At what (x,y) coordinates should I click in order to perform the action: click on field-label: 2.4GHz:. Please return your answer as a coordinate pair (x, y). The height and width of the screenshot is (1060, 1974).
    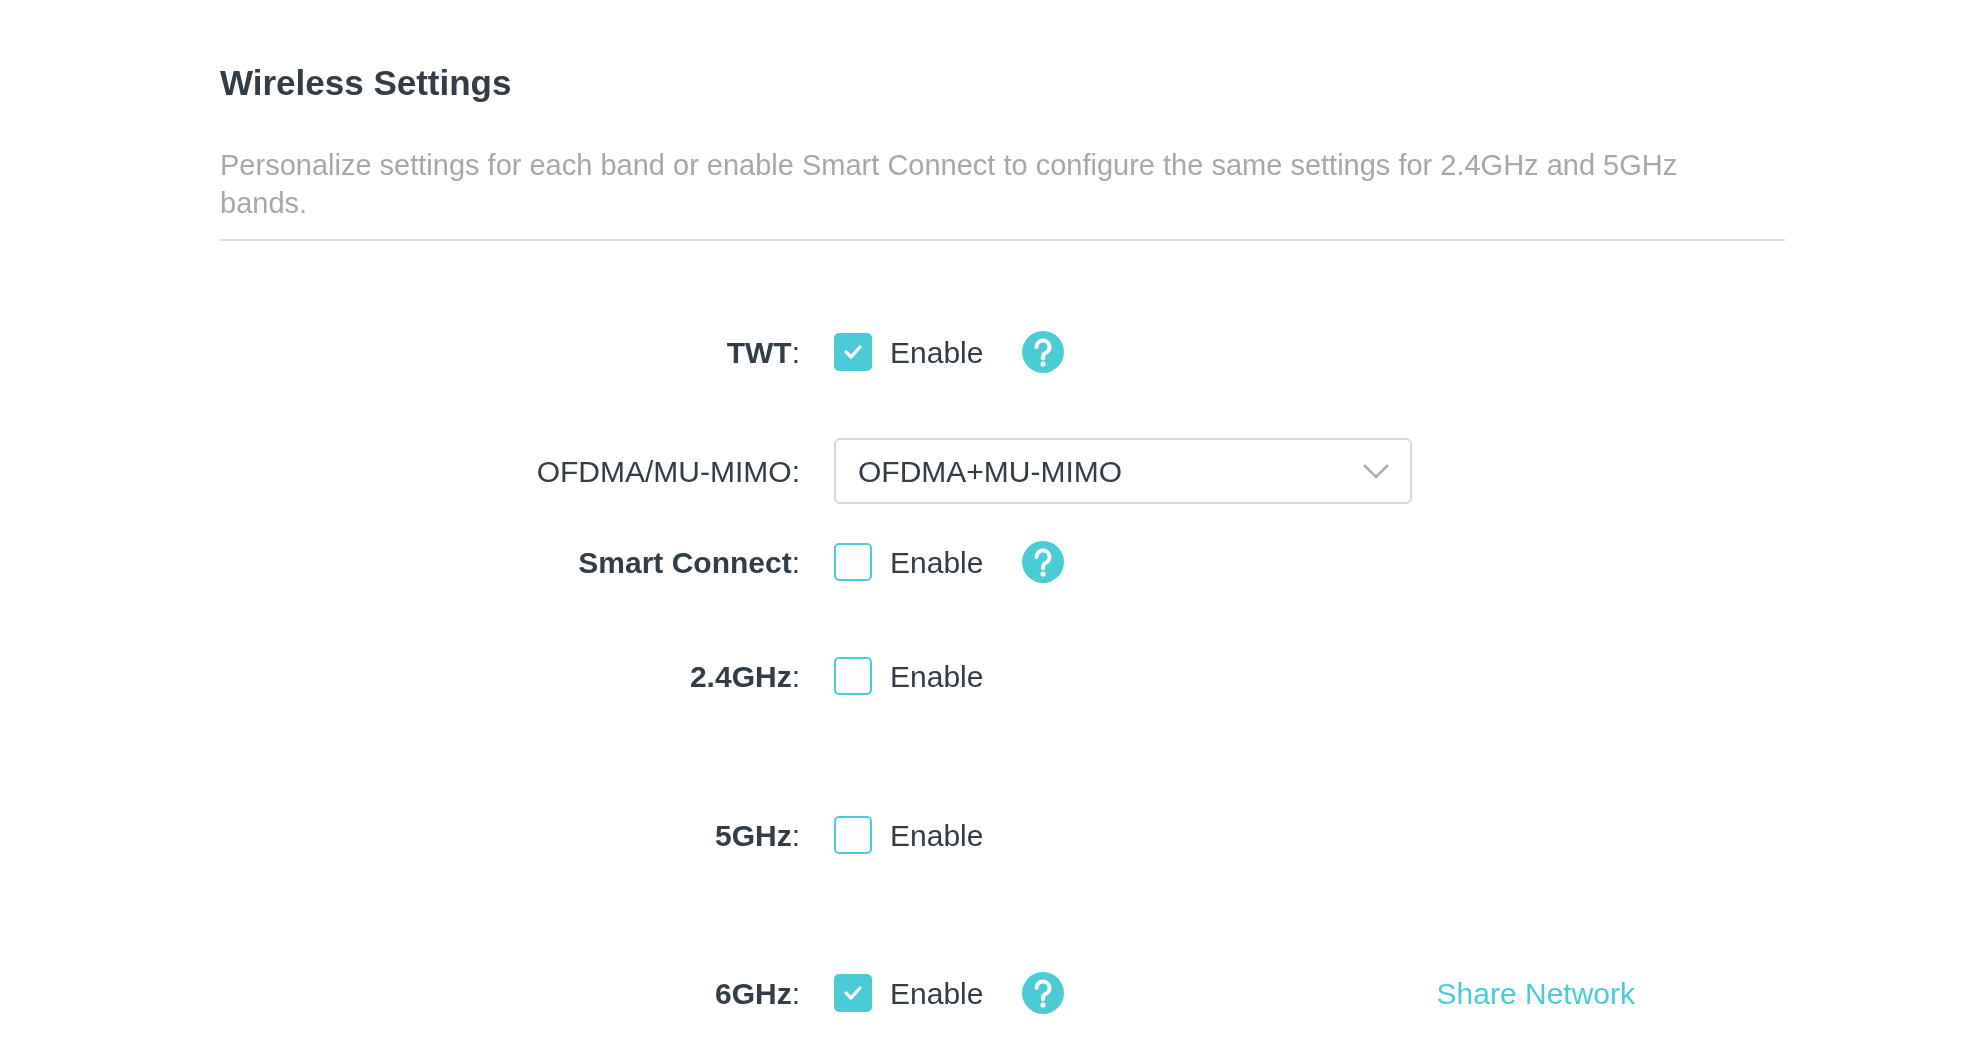
    Looking at the image, I should click on (744, 676).